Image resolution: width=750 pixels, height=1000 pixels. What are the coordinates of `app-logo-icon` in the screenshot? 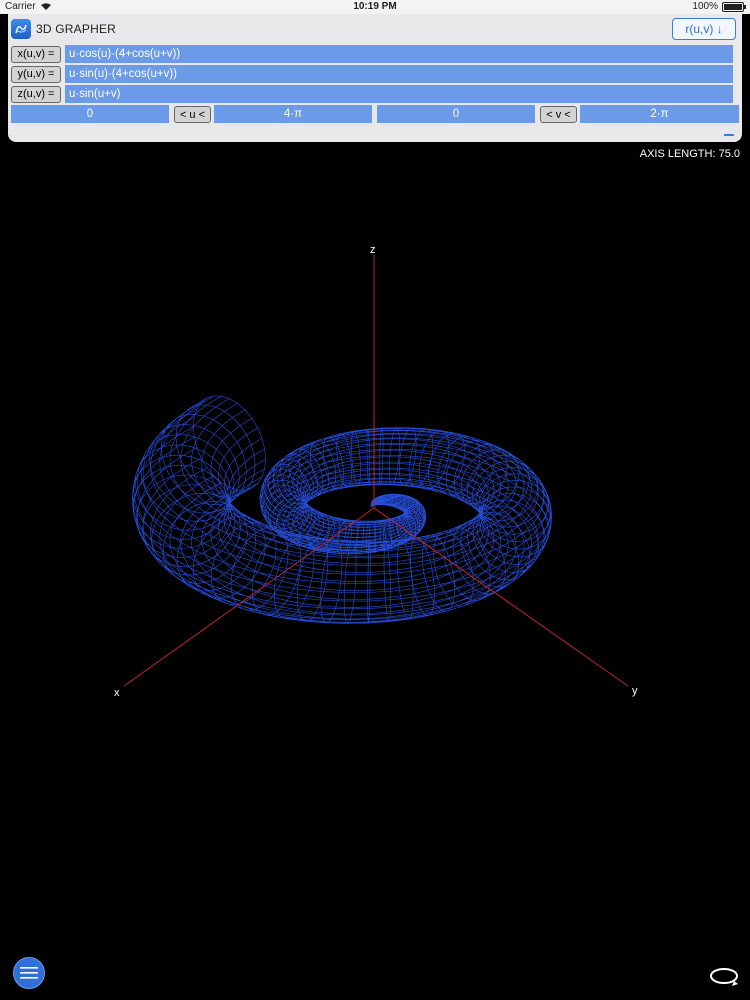 It's located at (21, 29).